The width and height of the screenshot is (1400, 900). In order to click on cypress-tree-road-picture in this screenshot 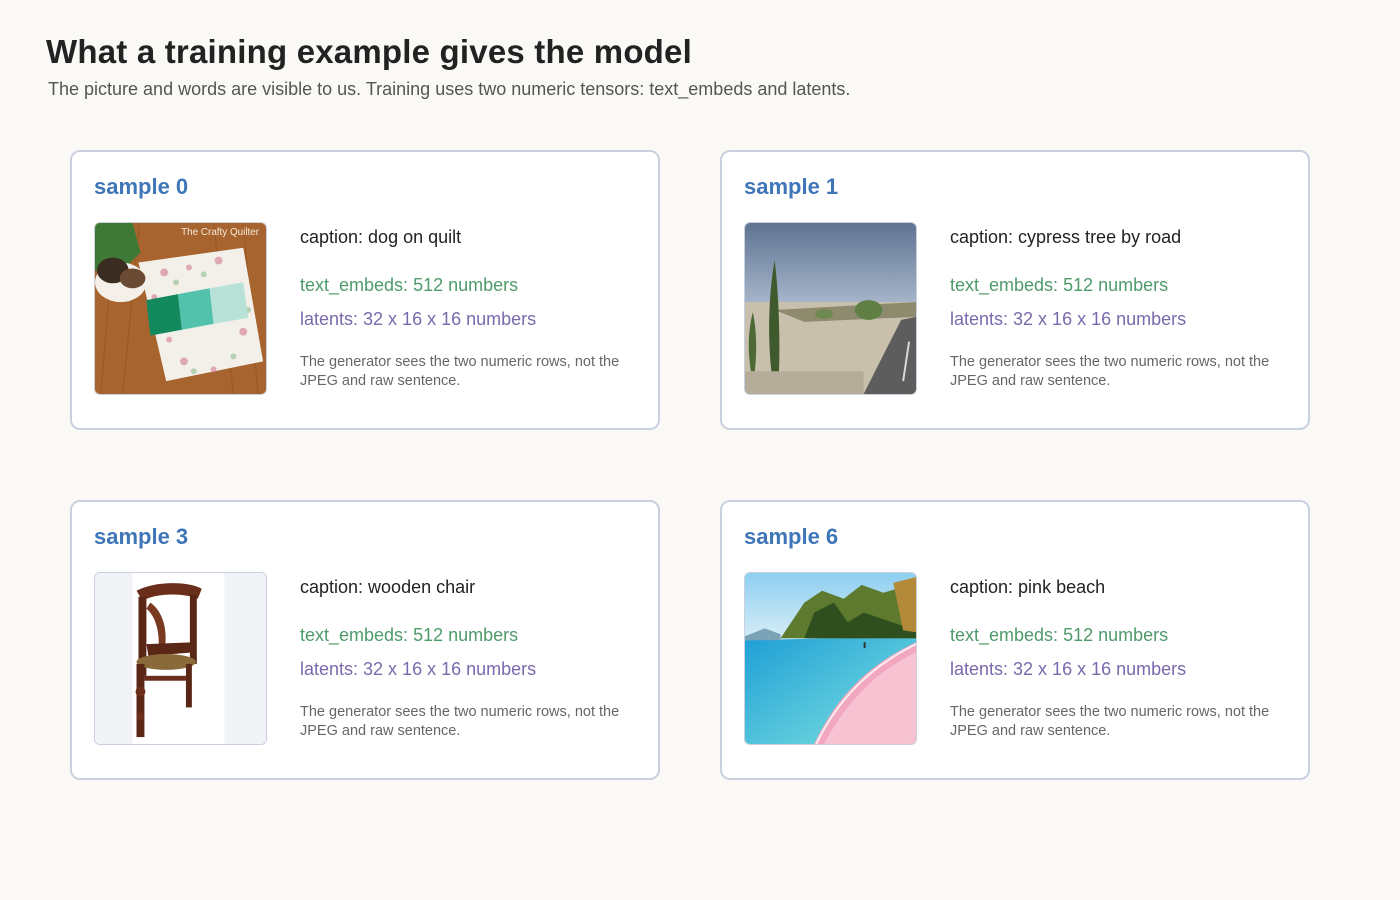, I will do `click(830, 308)`.